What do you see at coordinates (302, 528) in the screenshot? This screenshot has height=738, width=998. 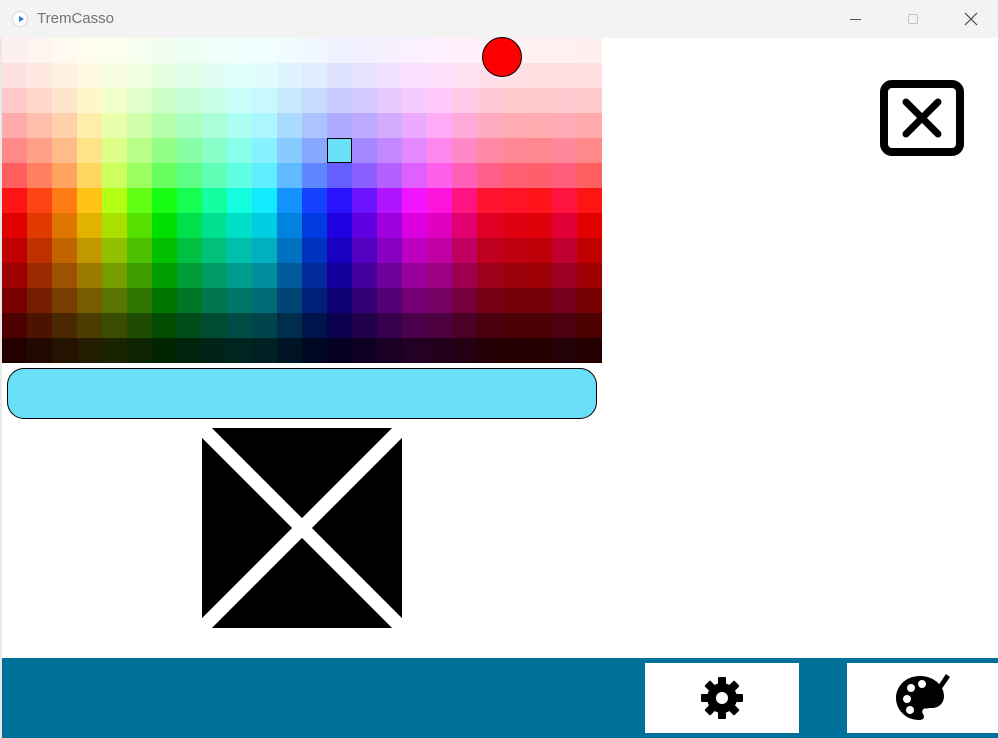 I see `clear-canvas-button` at bounding box center [302, 528].